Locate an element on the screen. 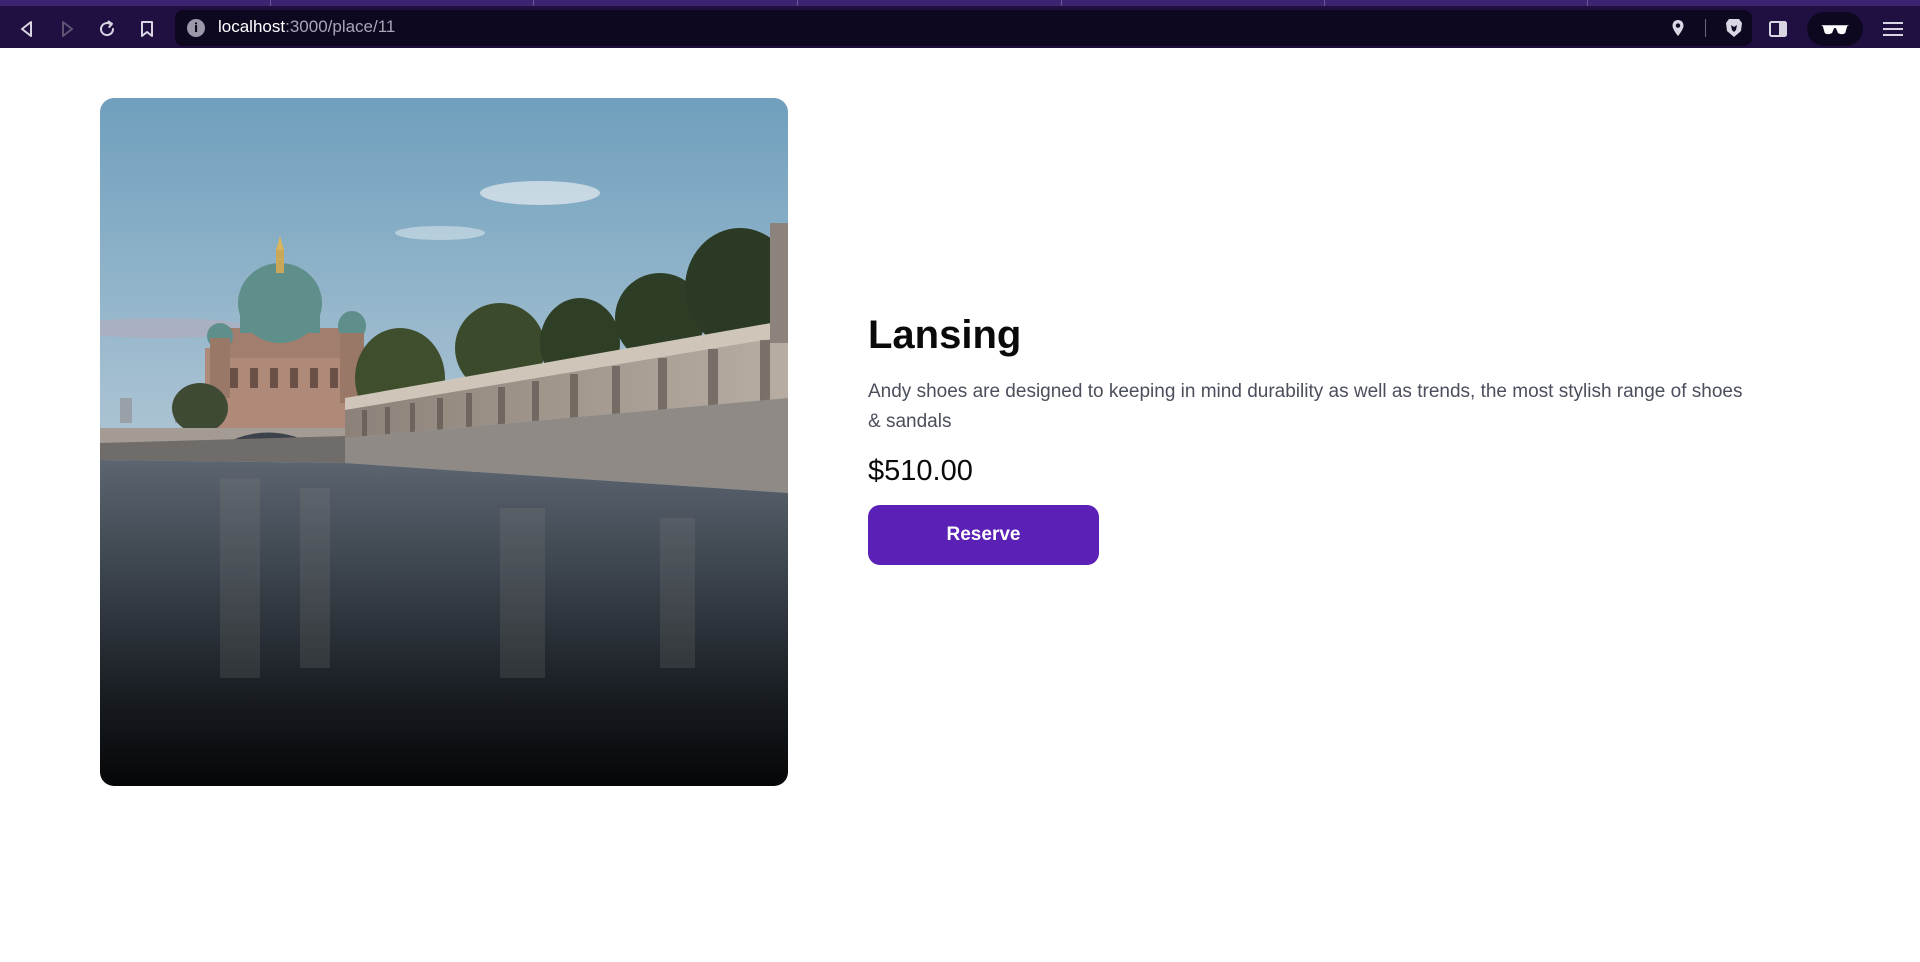 The height and width of the screenshot is (962, 1920). forward-arrow-icon is located at coordinates (67, 29).